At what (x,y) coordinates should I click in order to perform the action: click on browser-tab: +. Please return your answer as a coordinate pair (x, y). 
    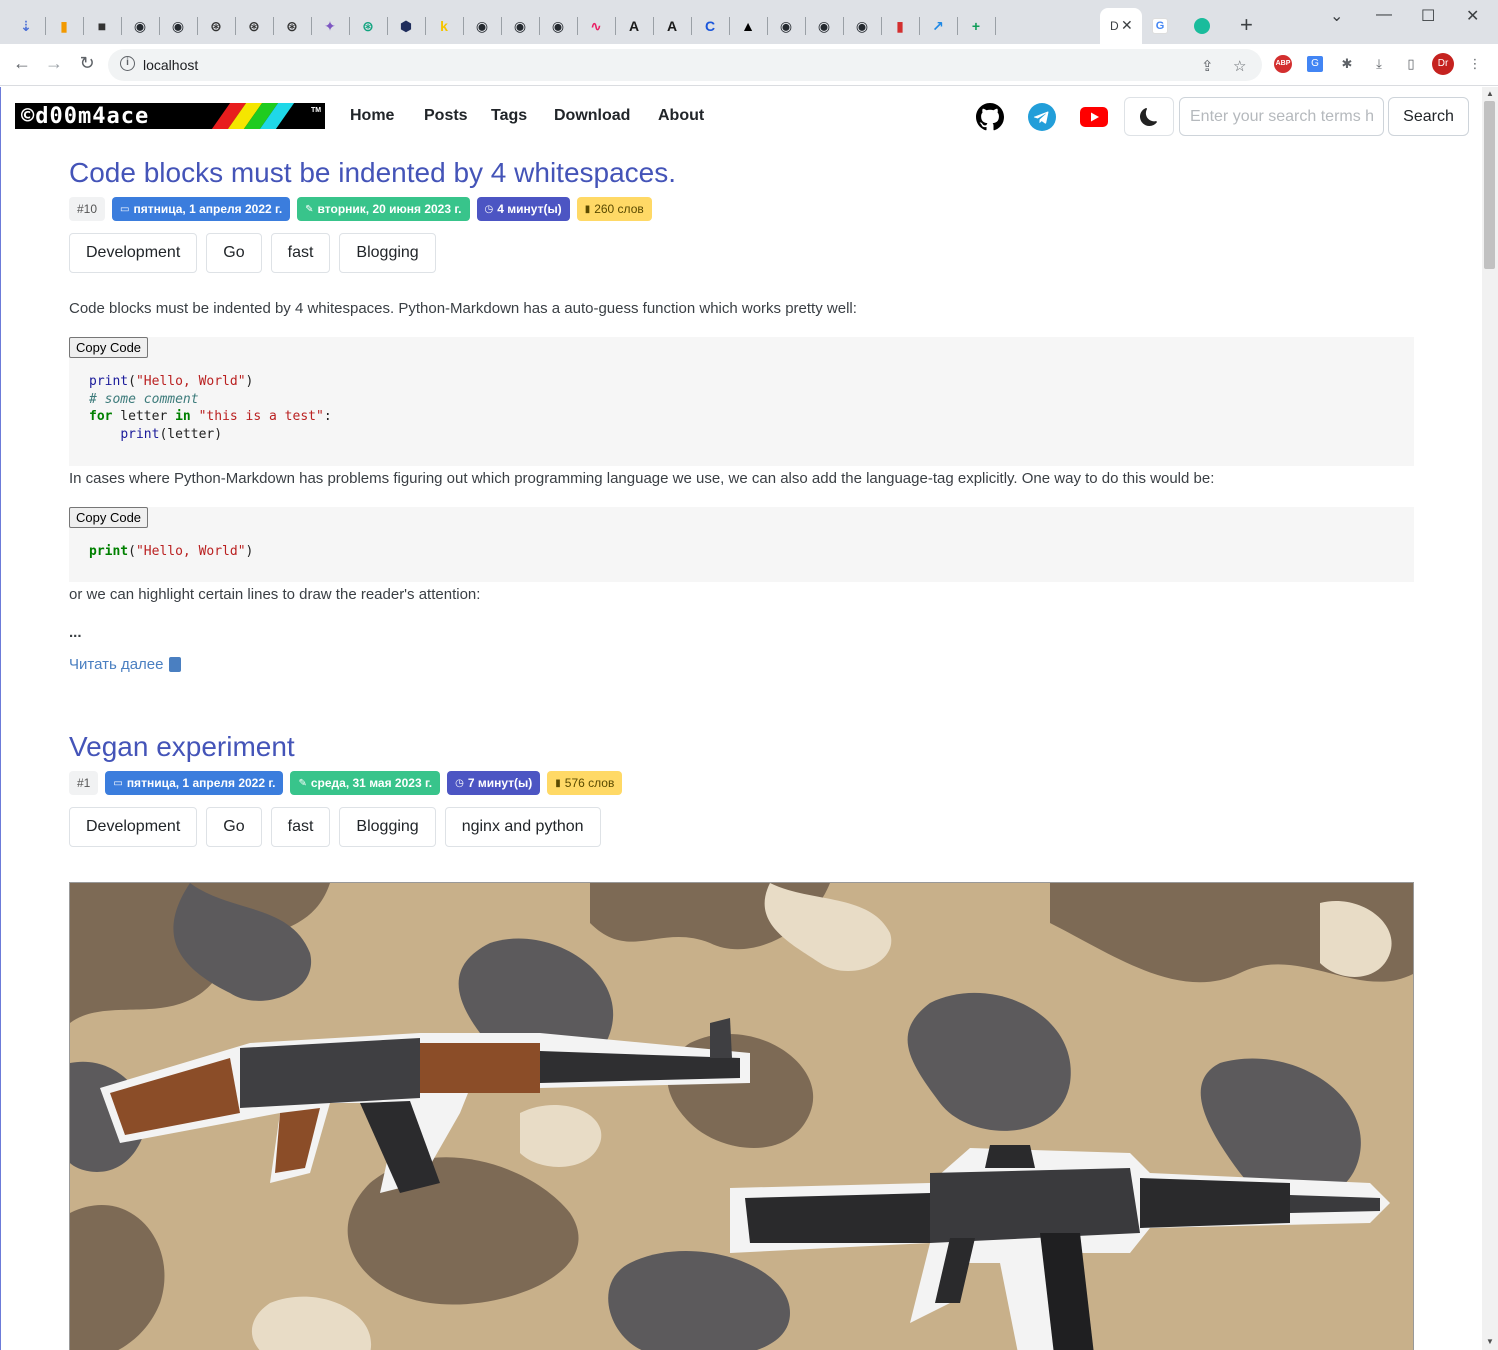
    Looking at the image, I should click on (977, 26).